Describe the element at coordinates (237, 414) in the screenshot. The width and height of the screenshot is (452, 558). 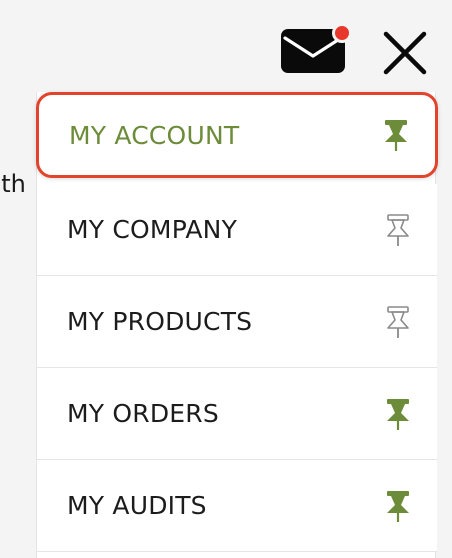
I see `menu-item-my-orders: MY ORDERS` at that location.